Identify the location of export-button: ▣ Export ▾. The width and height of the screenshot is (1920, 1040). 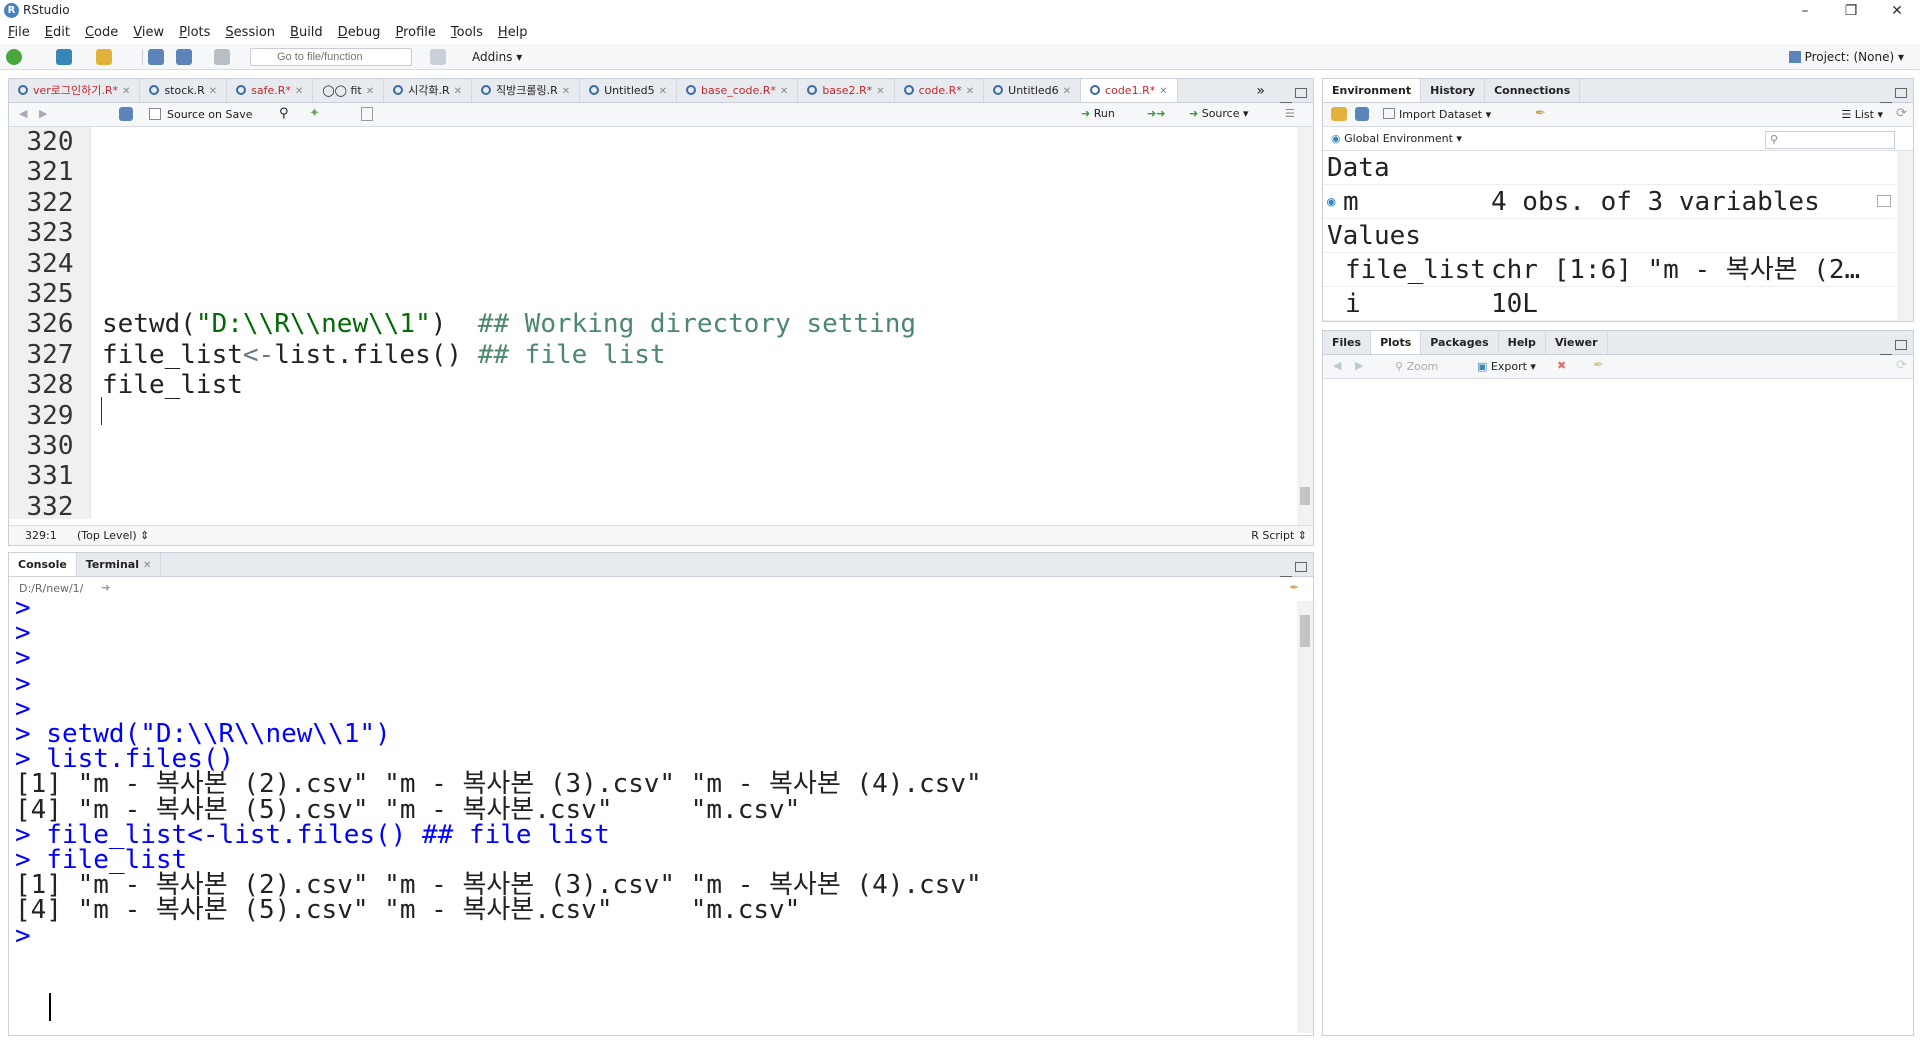
(1506, 366).